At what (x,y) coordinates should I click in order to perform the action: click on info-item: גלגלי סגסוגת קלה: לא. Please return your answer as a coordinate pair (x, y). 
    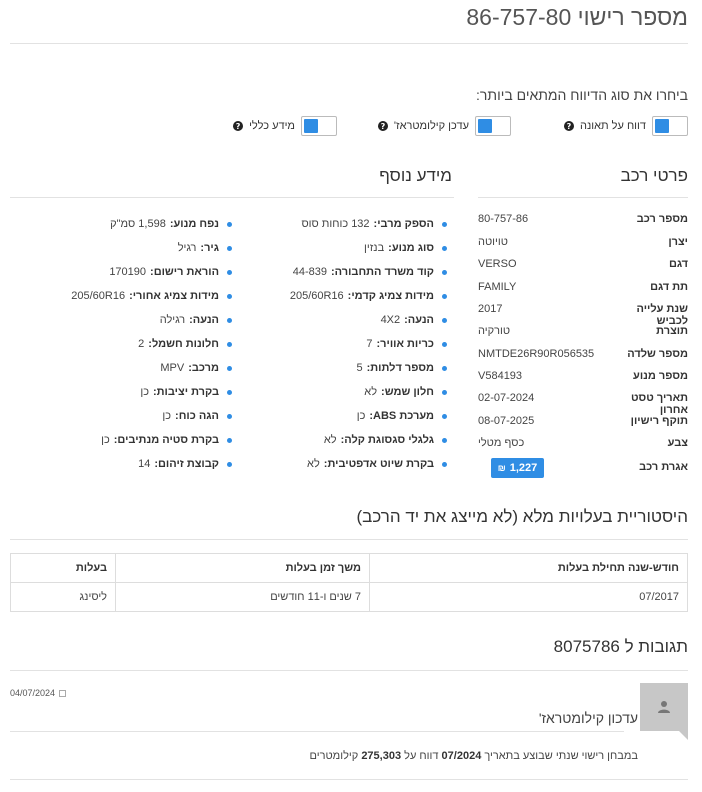
    Looking at the image, I should click on (385, 440).